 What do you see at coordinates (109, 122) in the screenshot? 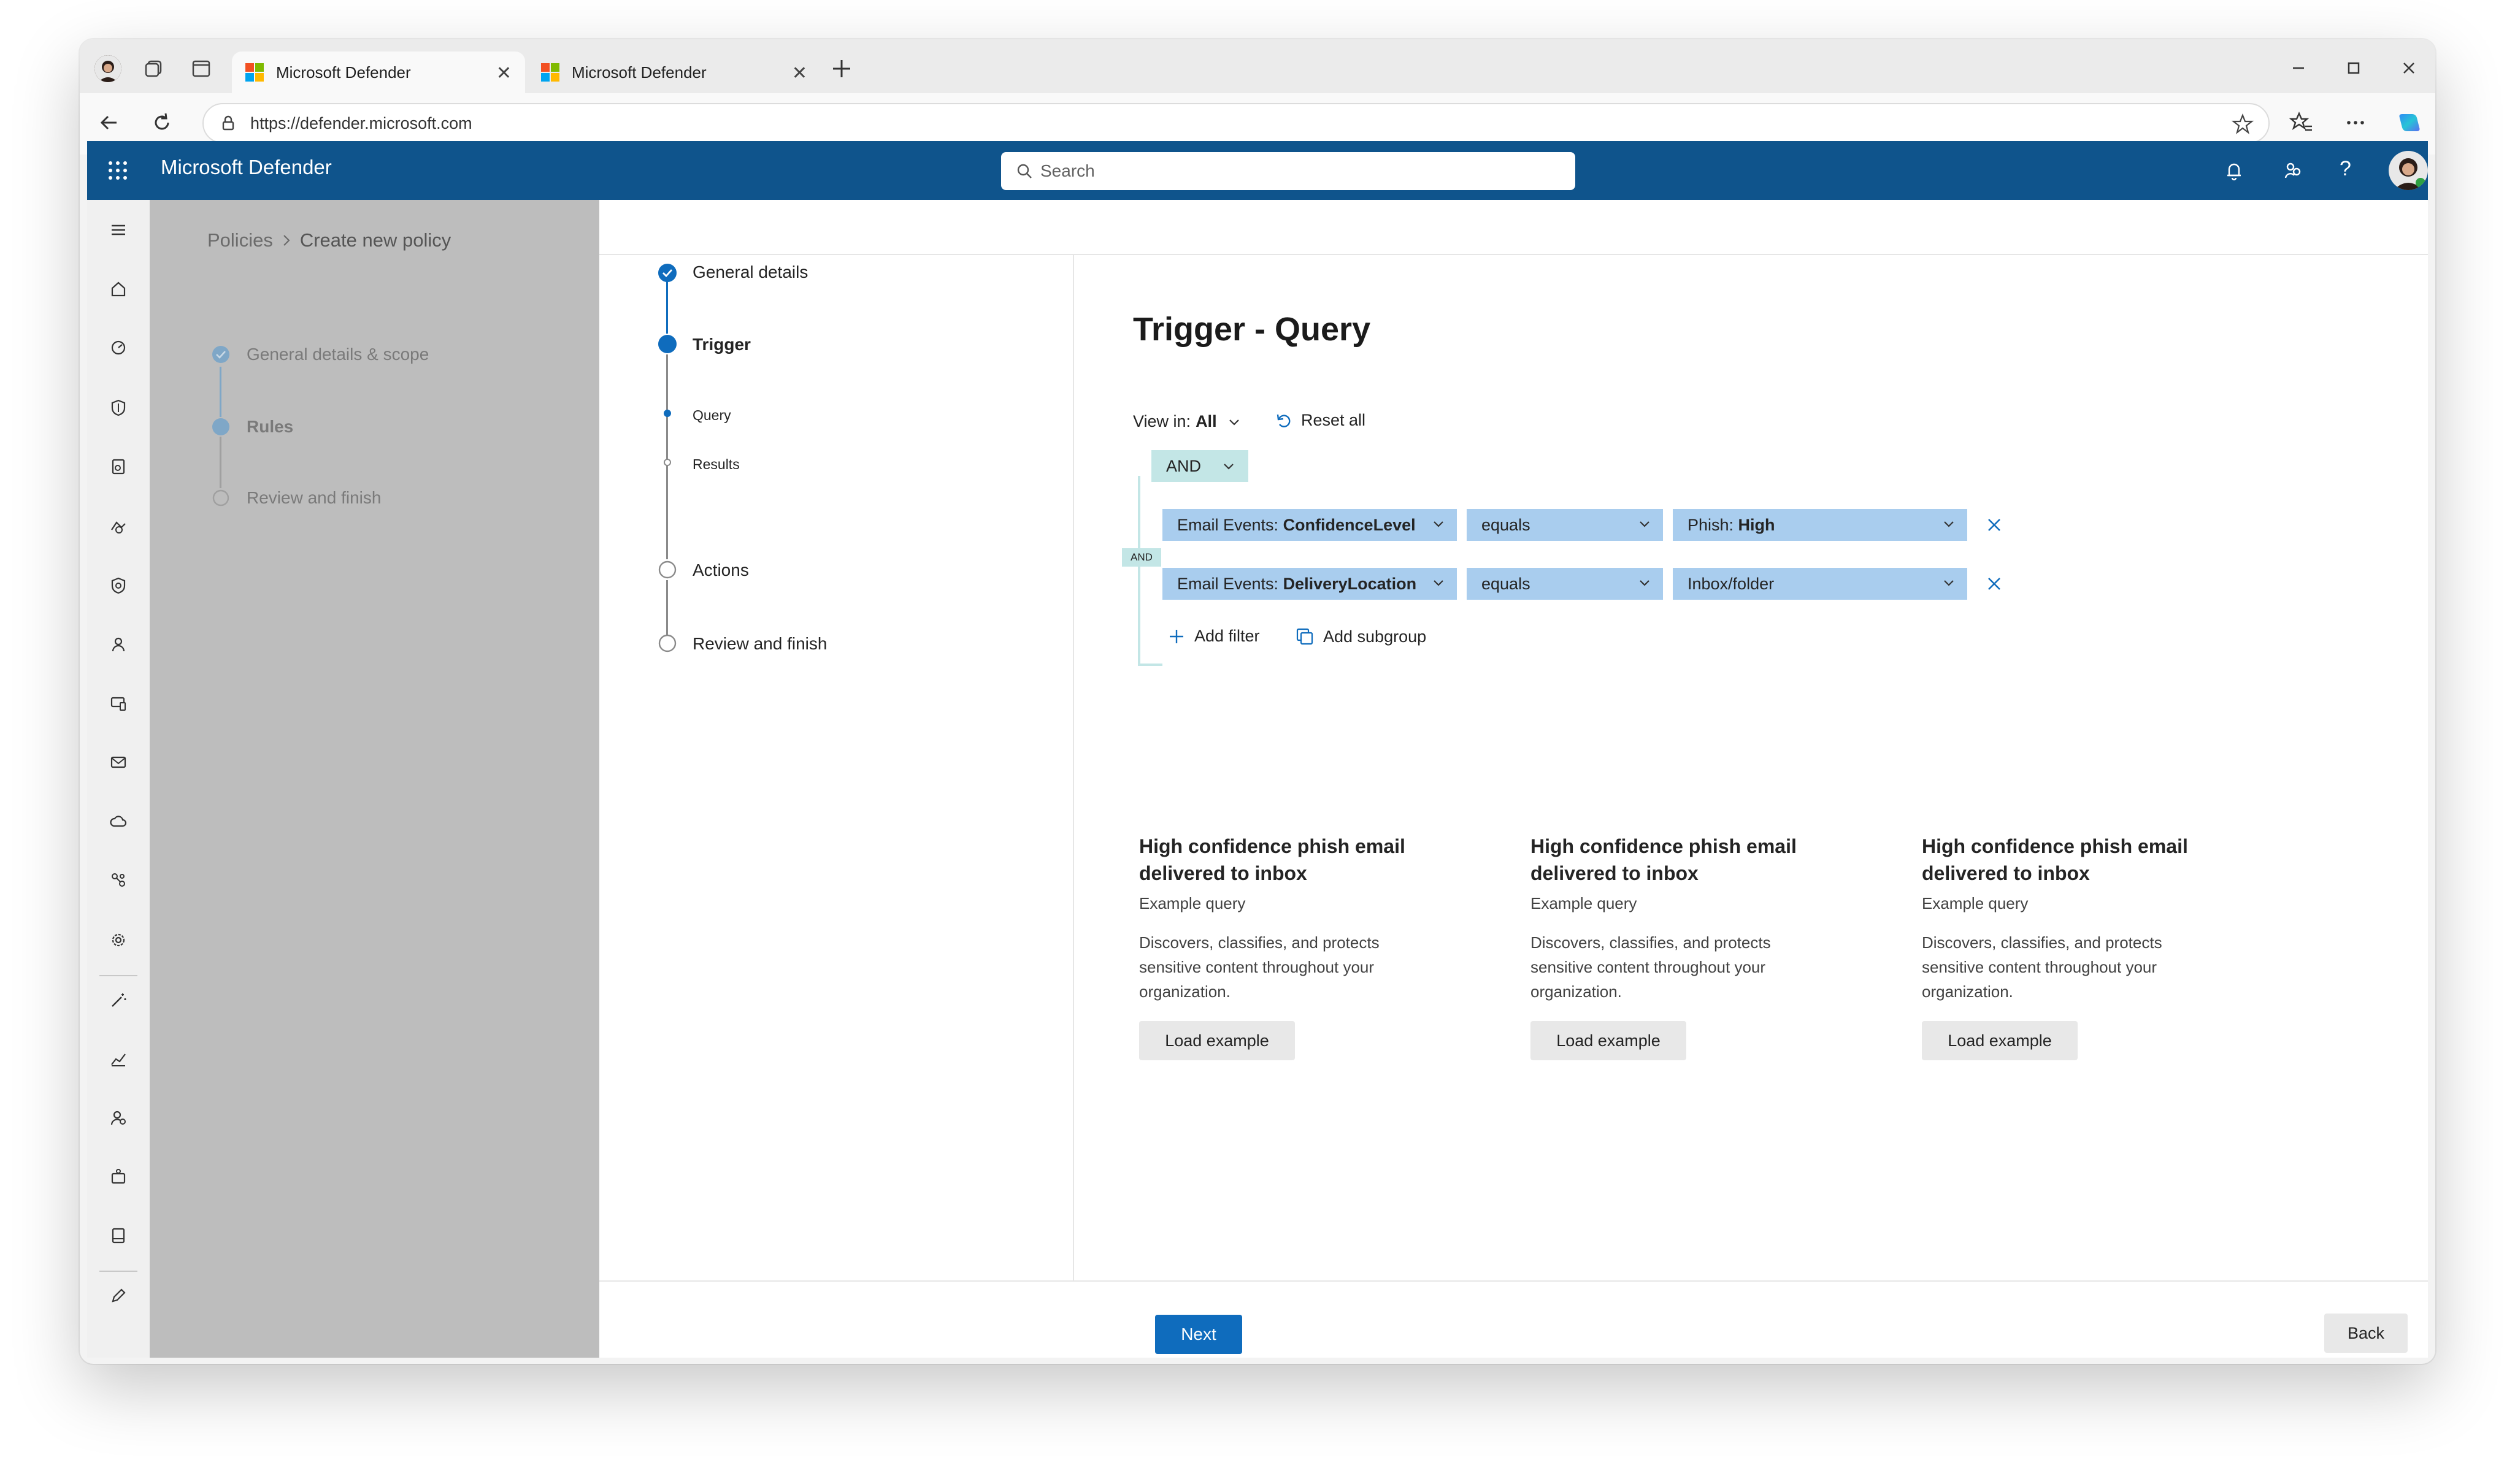
I see `back-nav-icon` at bounding box center [109, 122].